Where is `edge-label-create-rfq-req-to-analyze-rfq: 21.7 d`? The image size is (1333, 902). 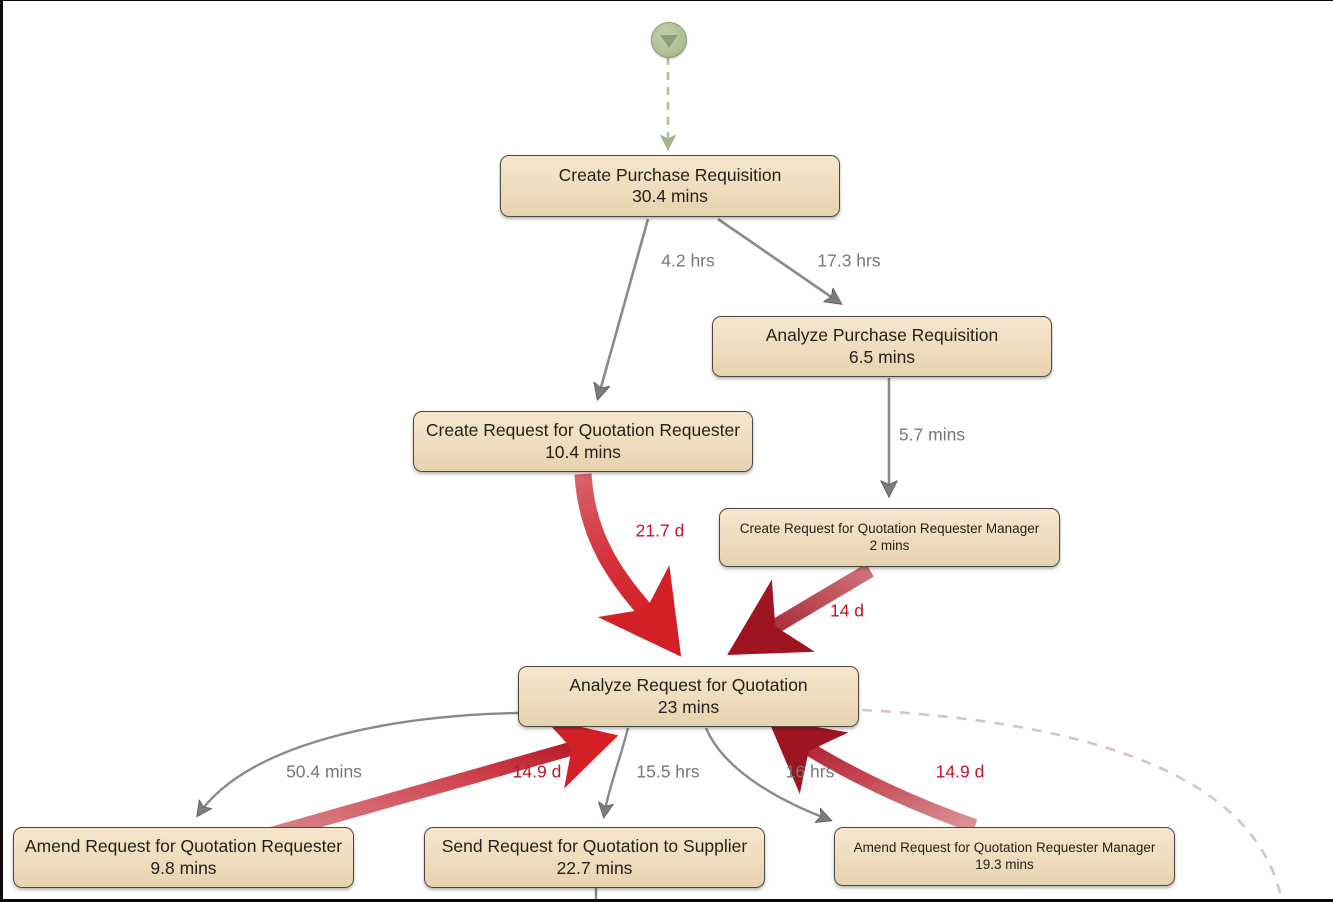
edge-label-create-rfq-req-to-analyze-rfq: 21.7 d is located at coordinates (660, 530).